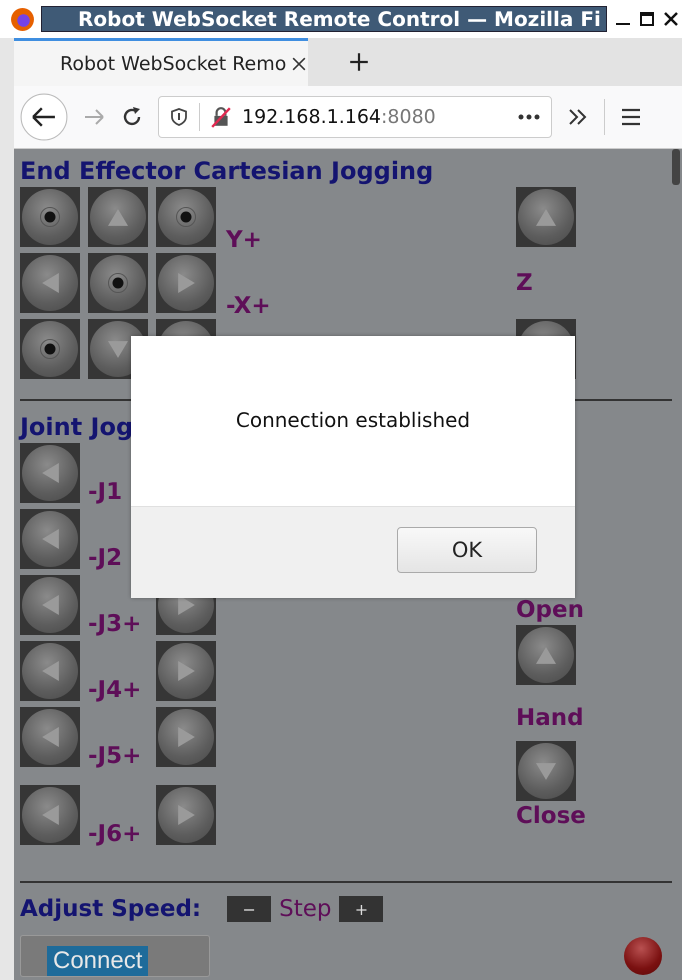 This screenshot has height=980, width=682. Describe the element at coordinates (550, 610) in the screenshot. I see `gripper-label: Open` at that location.